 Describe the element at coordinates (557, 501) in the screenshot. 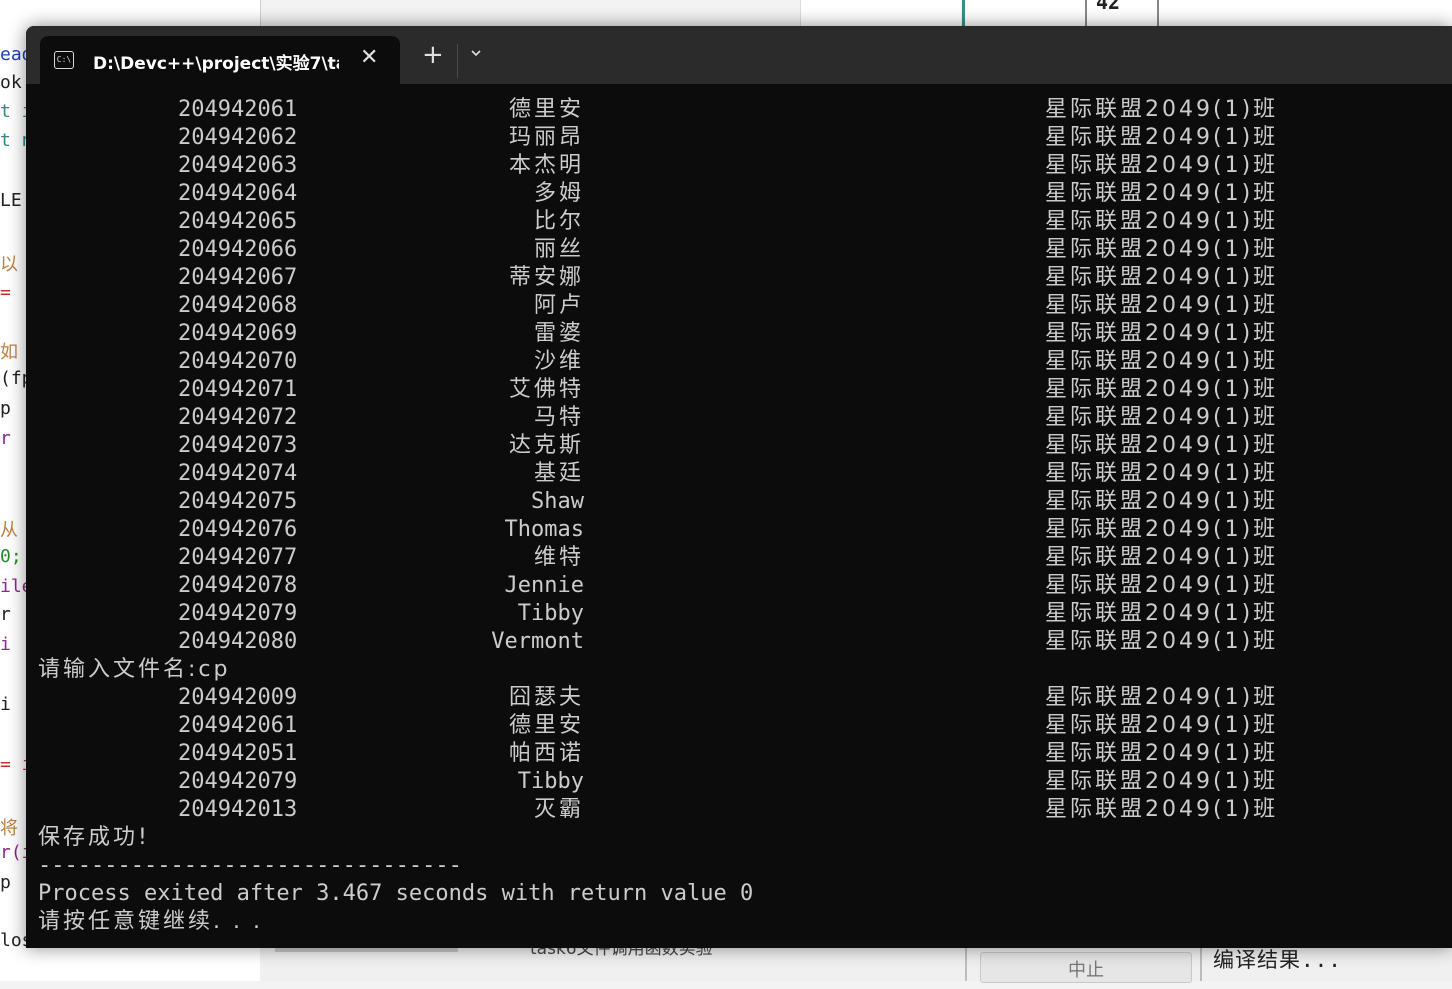

I see `student-name: Shaw` at that location.